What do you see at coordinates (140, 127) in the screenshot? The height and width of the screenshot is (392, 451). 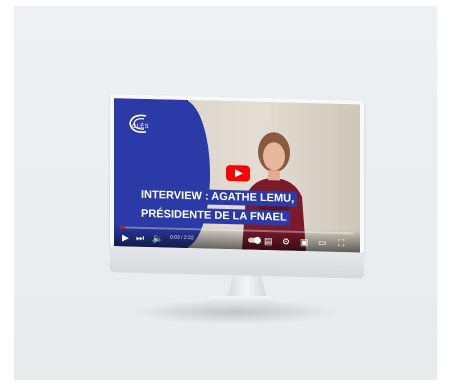 I see `logo-text: CLÉS` at bounding box center [140, 127].